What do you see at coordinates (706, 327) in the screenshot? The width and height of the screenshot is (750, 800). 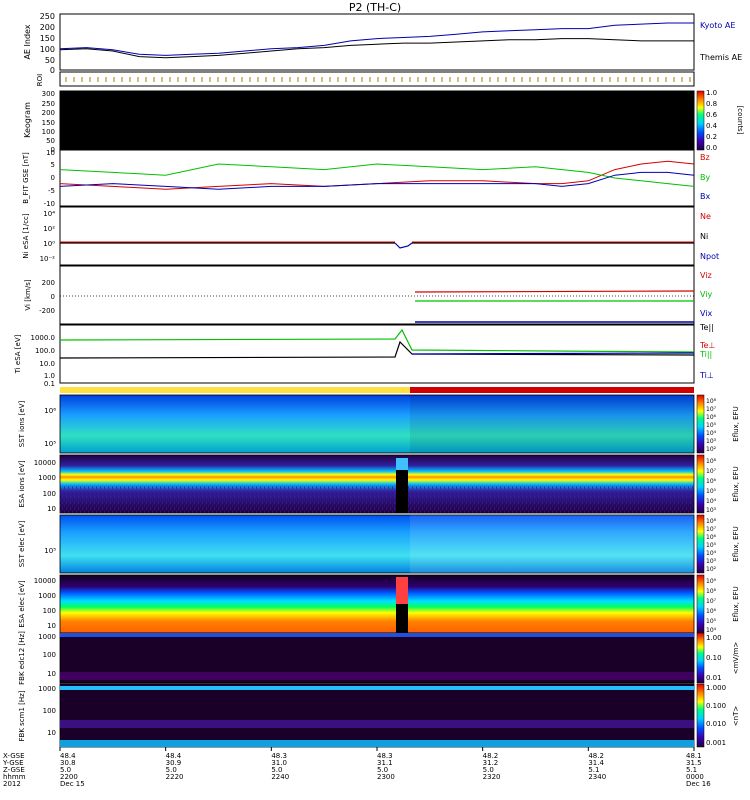 I see `temp-legend-te-para: Te||` at bounding box center [706, 327].